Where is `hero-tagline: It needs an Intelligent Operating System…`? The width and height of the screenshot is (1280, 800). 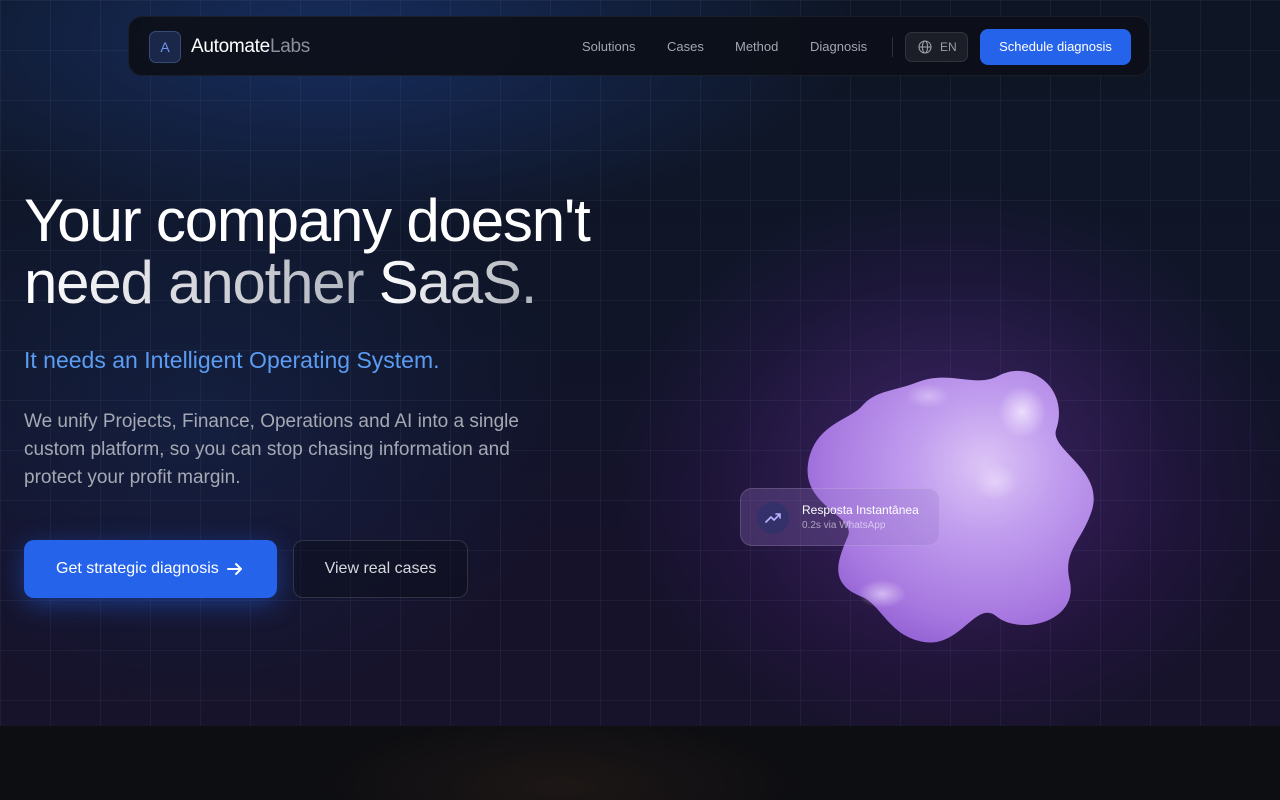
hero-tagline: It needs an Intelligent Operating System… is located at coordinates (232, 360).